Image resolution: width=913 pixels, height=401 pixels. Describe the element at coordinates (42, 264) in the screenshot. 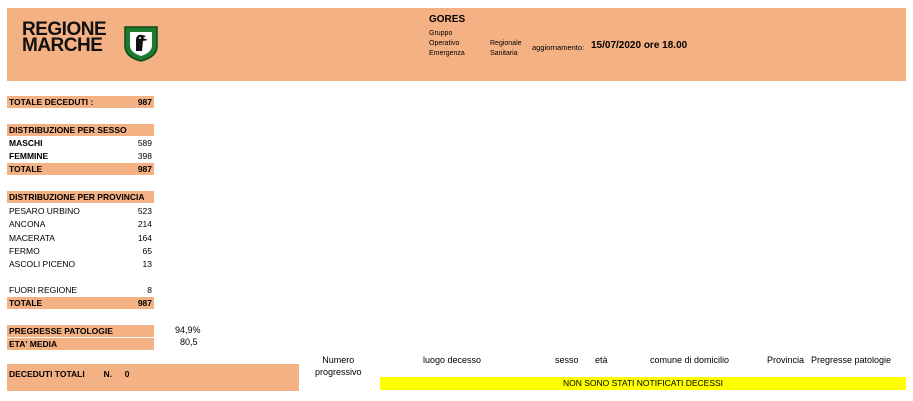

I see `provincia-label: ASCOLI PICENO` at that location.